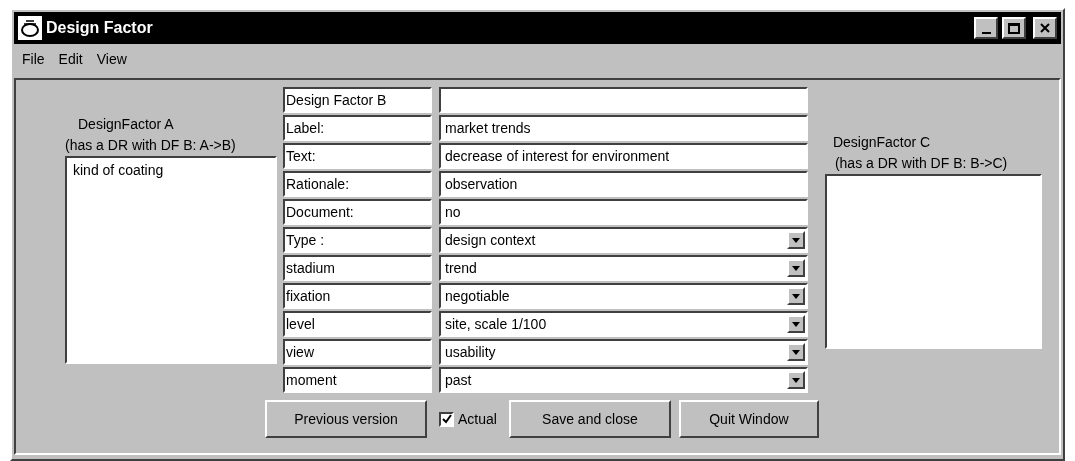  What do you see at coordinates (33, 59) in the screenshot?
I see `menu-item: File` at bounding box center [33, 59].